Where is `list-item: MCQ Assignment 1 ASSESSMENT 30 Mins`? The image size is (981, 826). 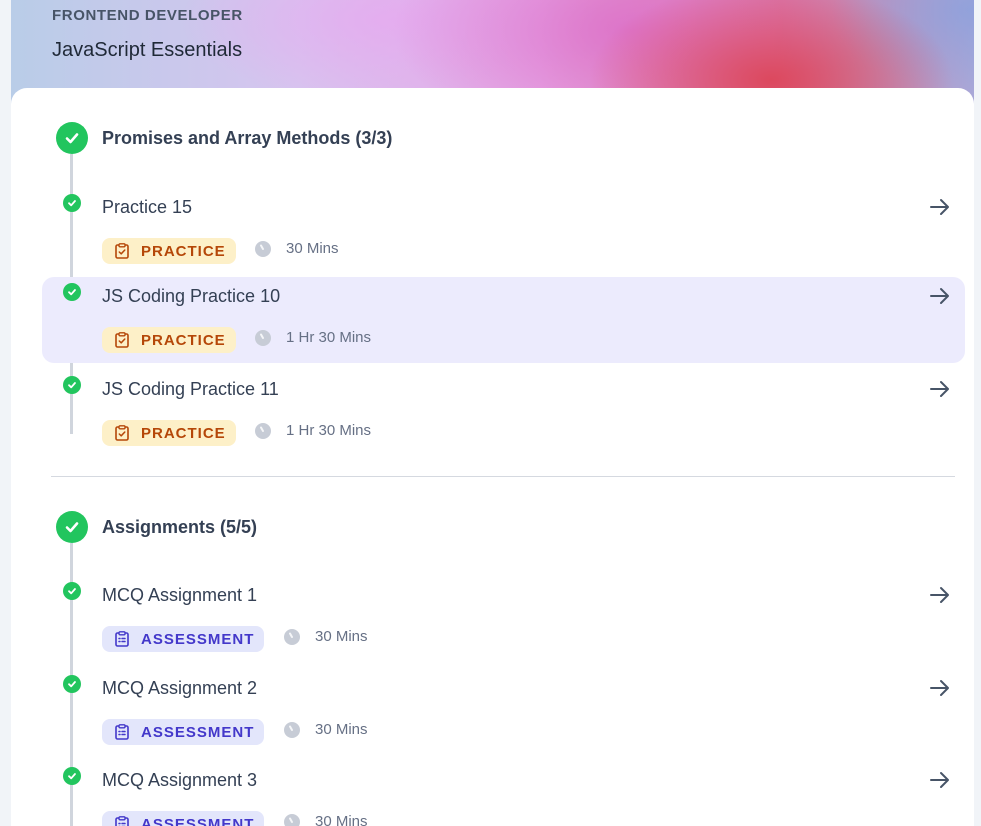 list-item: MCQ Assignment 1 ASSESSMENT 30 Mins is located at coordinates (503, 619).